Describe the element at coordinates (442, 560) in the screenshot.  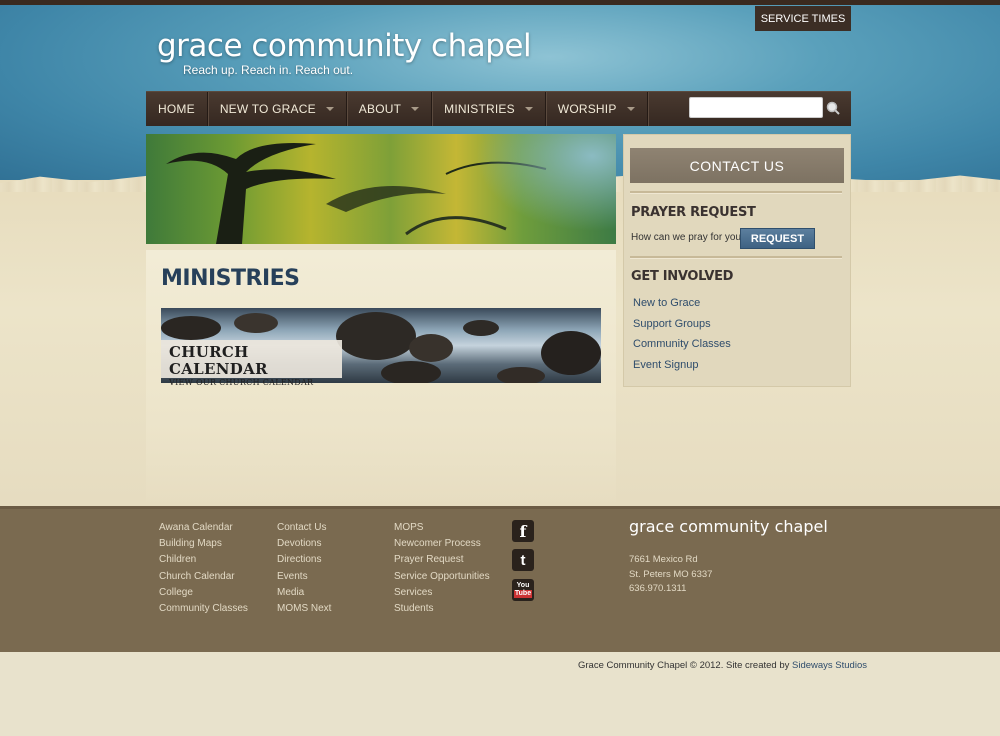
I see `footer-link: Prayer Request` at that location.